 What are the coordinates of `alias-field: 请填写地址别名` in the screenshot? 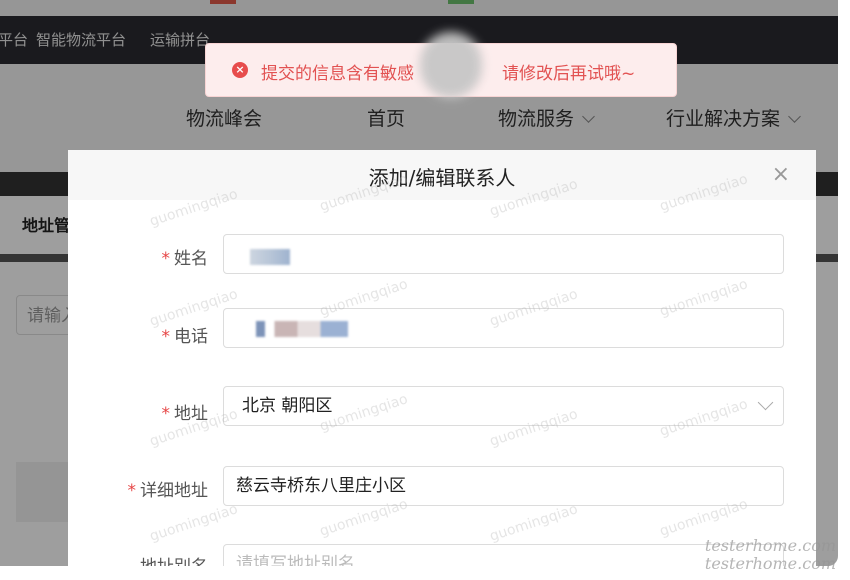 It's located at (503, 555).